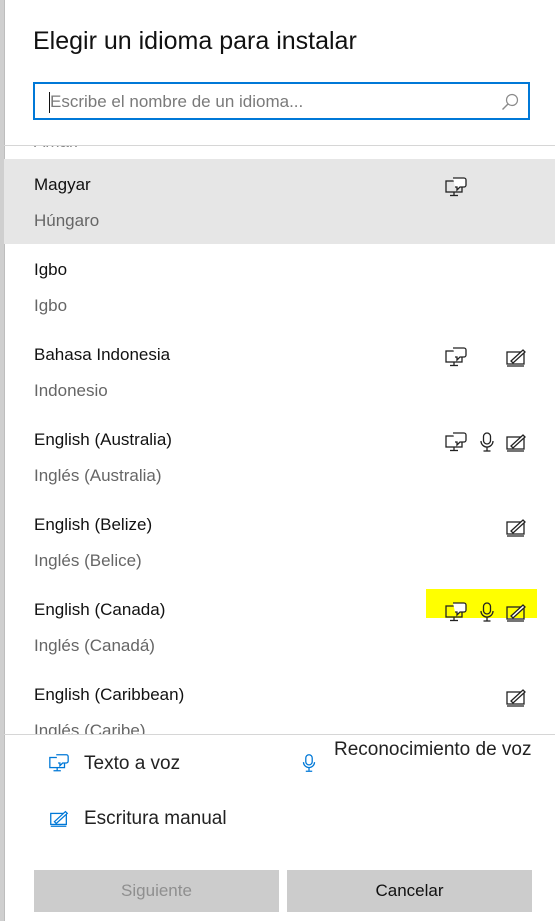 Image resolution: width=555 pixels, height=921 pixels. I want to click on search-box, so click(281, 101).